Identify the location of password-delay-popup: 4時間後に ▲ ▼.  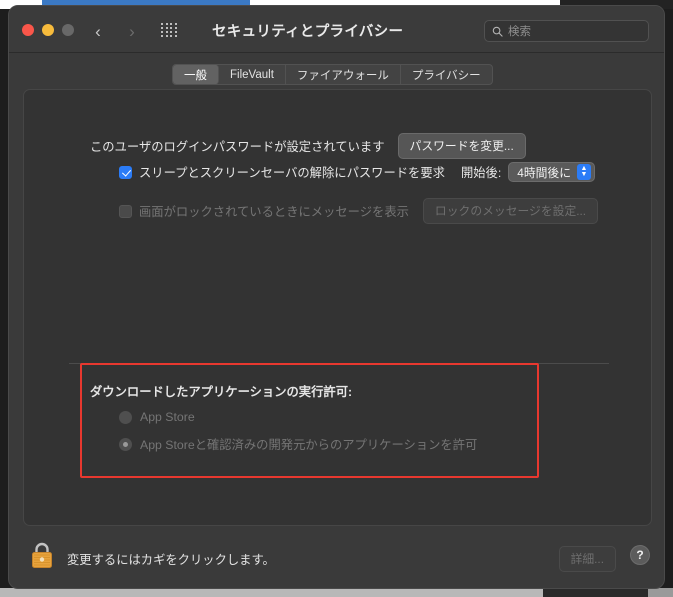
(552, 172).